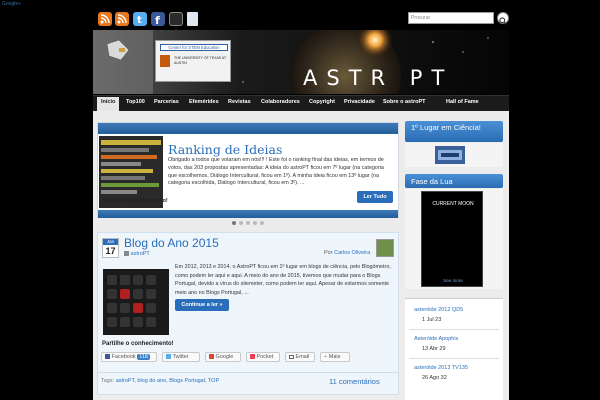 The width and height of the screenshot is (600, 400). What do you see at coordinates (108, 102) in the screenshot?
I see `nav-item-inicio: Início` at bounding box center [108, 102].